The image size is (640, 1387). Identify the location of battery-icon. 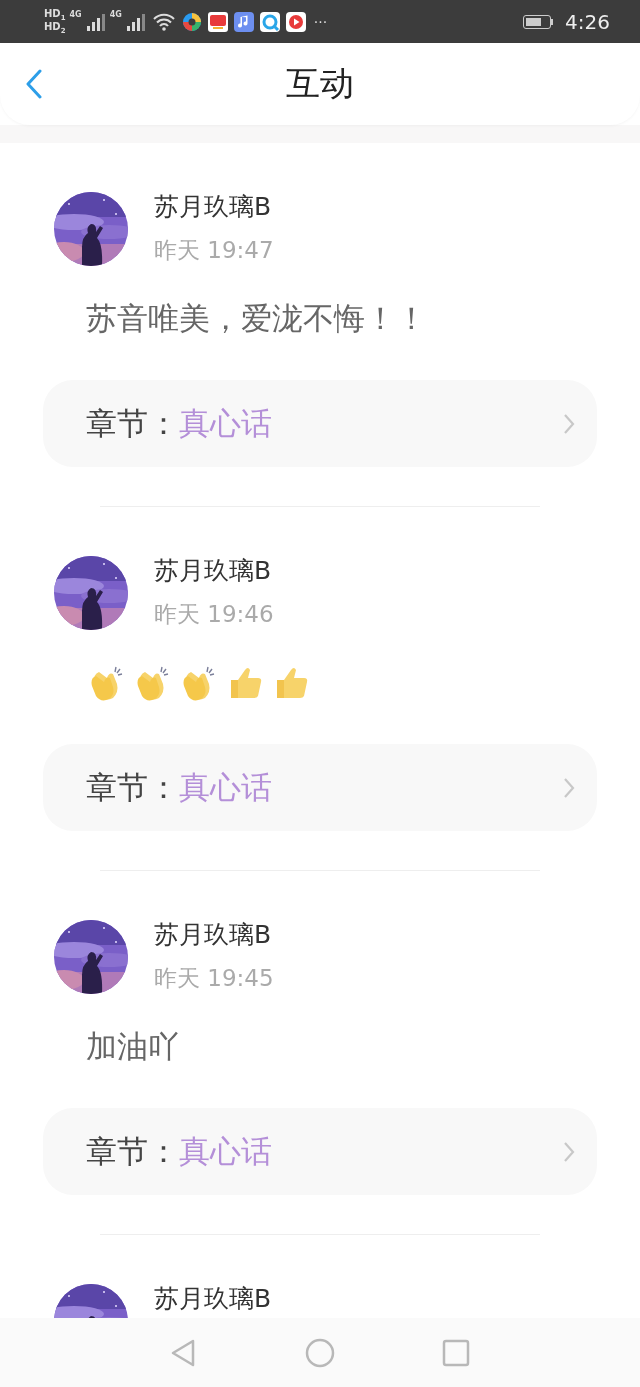
(538, 21).